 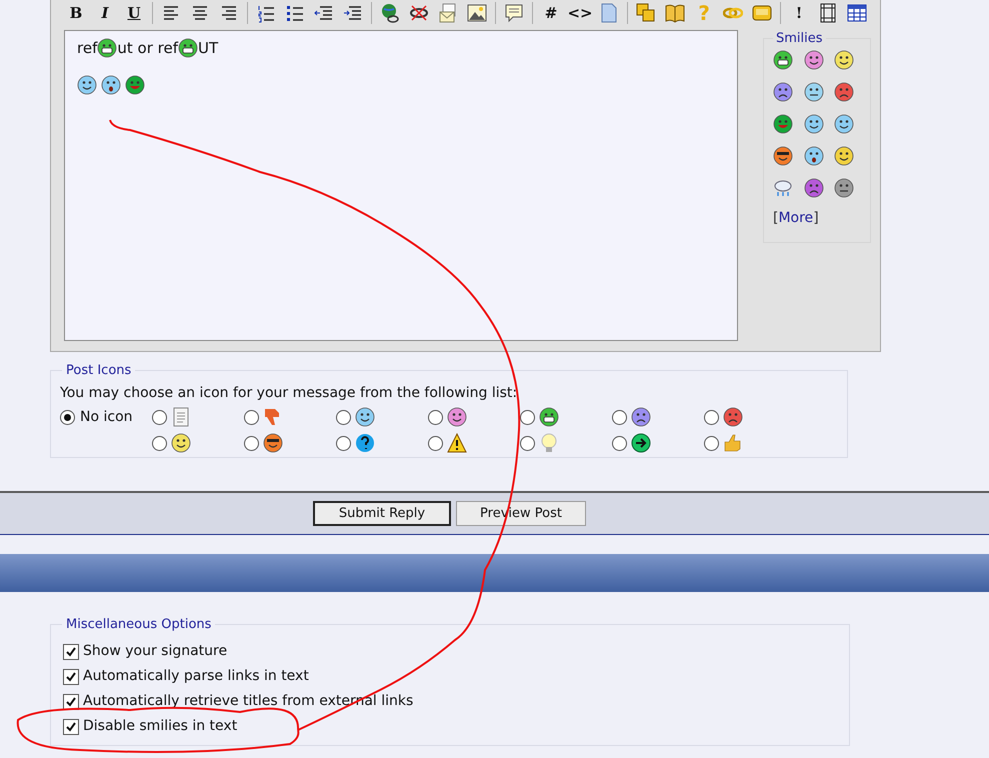 I want to click on toolbar-button: B, so click(x=76, y=13).